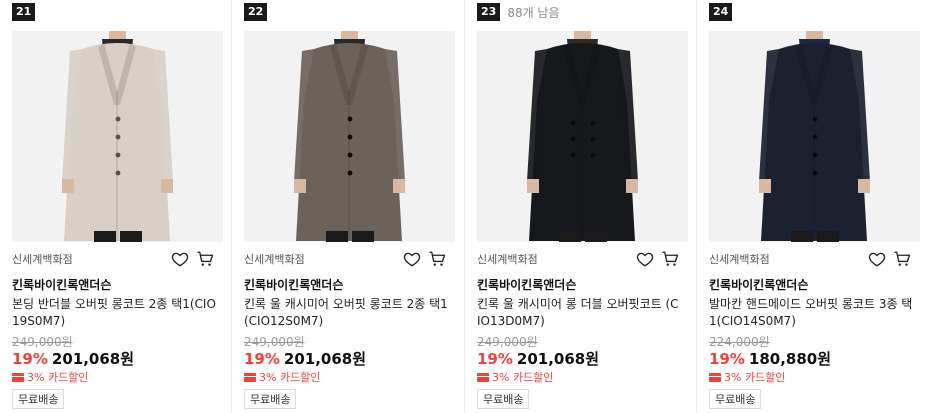 The height and width of the screenshot is (413, 925). I want to click on rank-badge: 21, so click(24, 12).